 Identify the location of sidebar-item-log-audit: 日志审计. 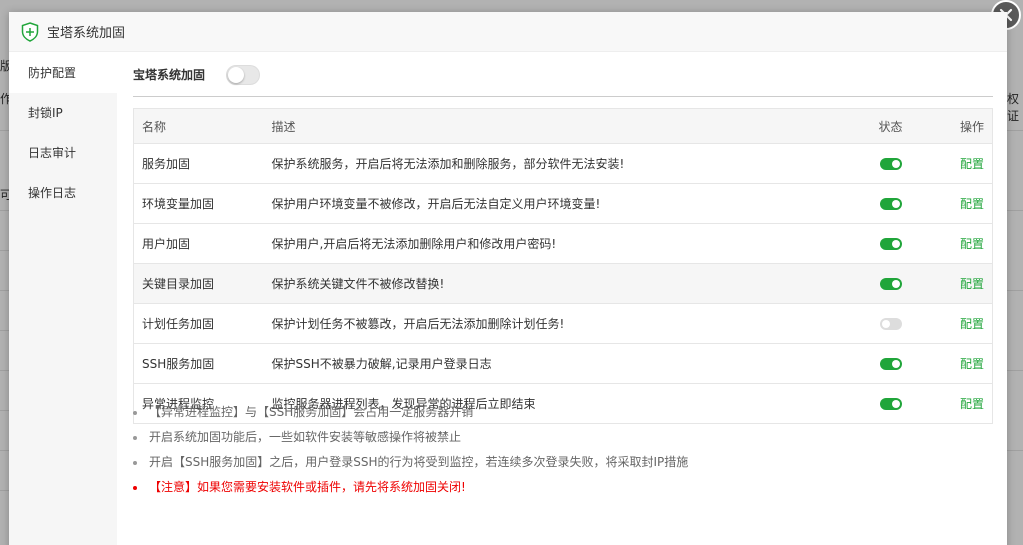
(63, 153).